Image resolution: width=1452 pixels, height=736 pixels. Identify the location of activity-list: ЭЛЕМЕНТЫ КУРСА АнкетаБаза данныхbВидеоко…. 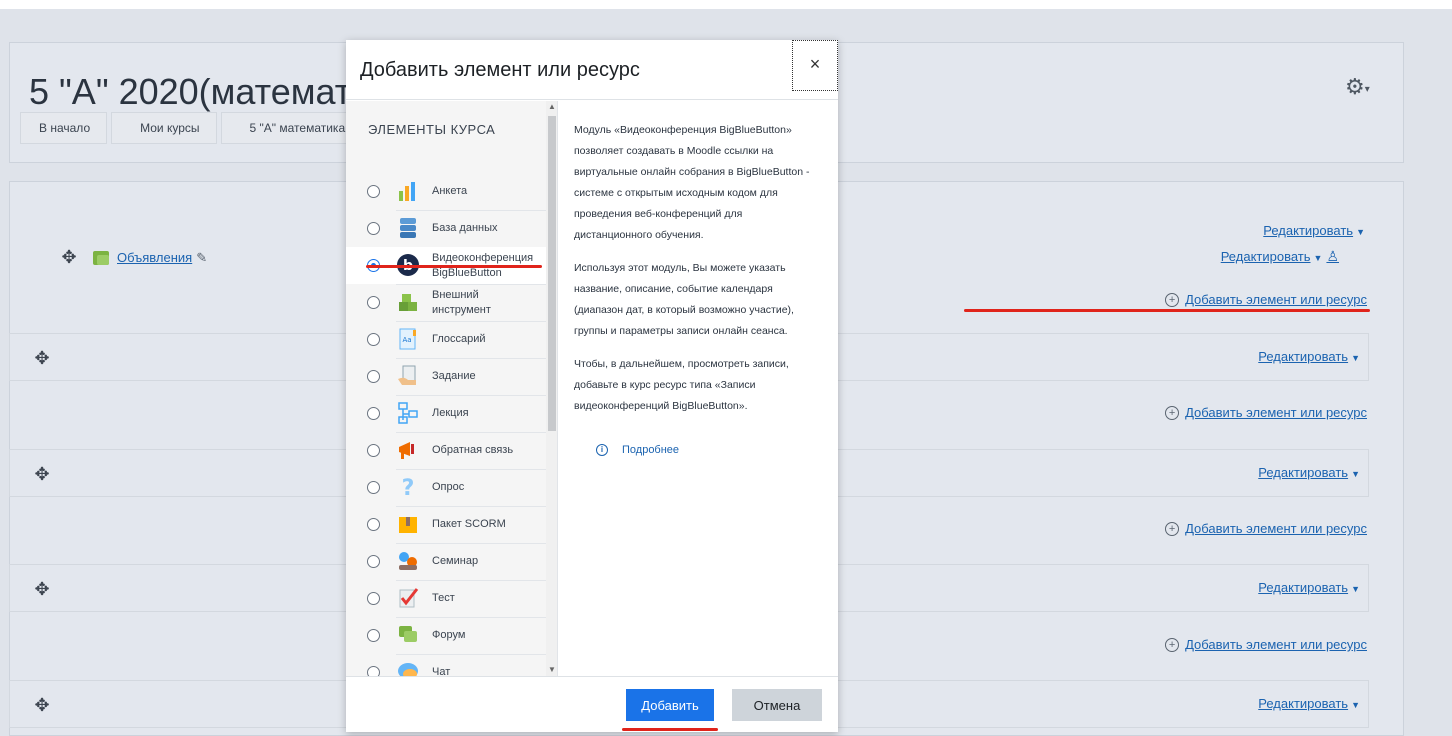
(452, 388).